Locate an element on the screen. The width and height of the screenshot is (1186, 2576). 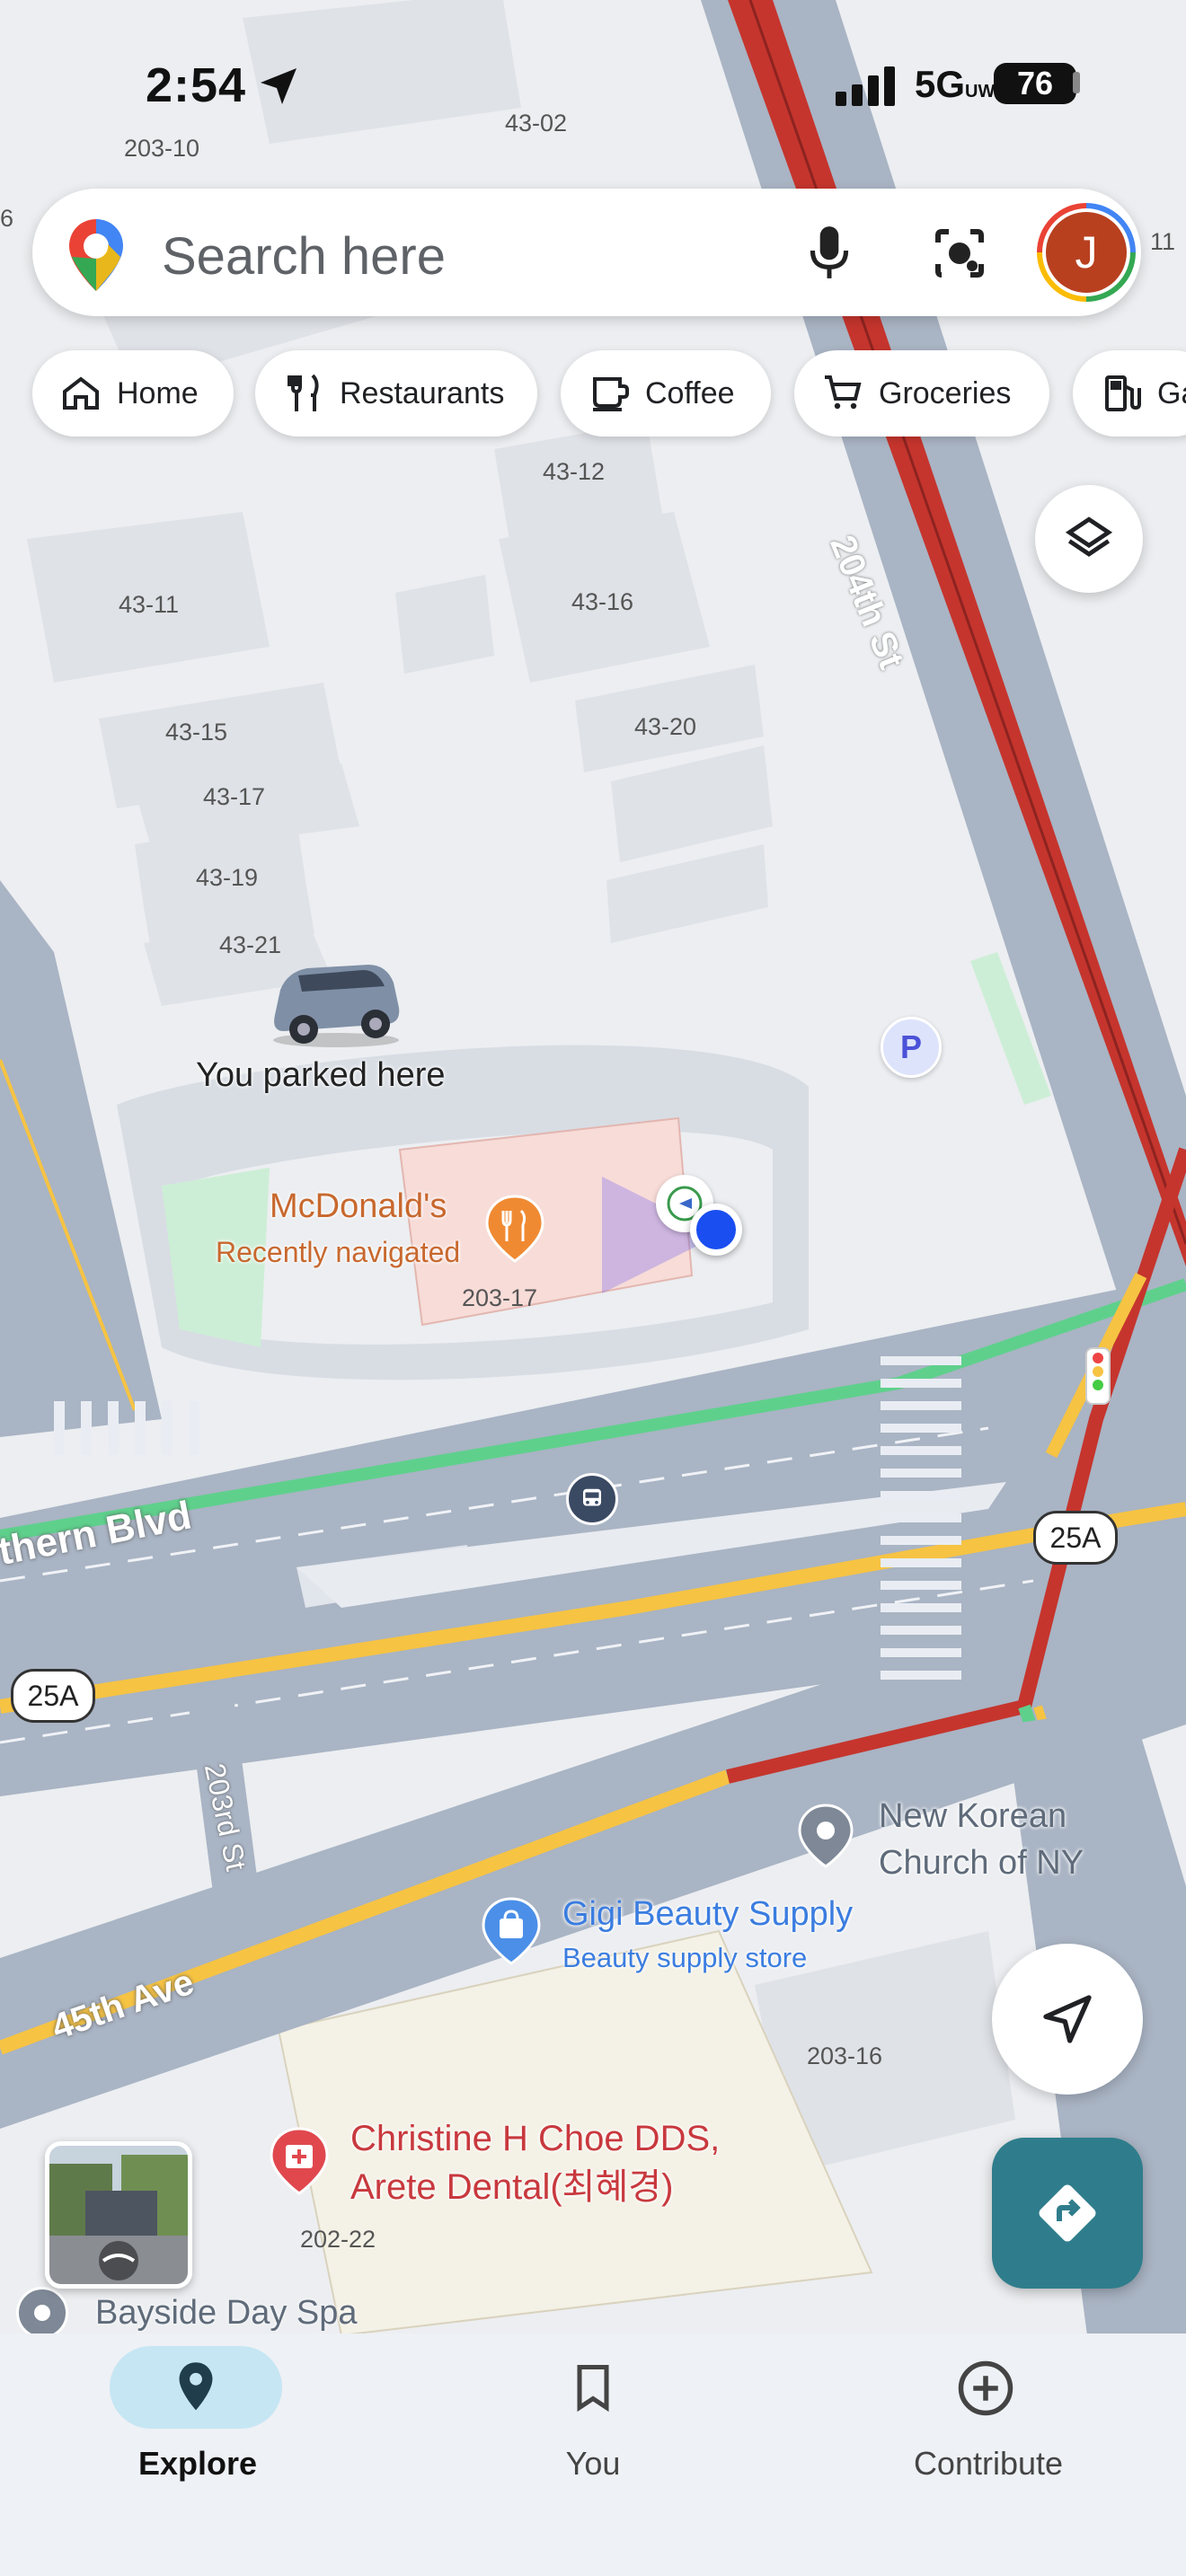
gas-icon is located at coordinates (1123, 393).